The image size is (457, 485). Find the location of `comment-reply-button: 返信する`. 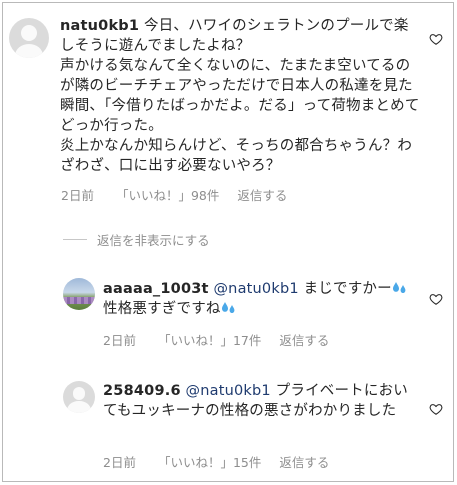

comment-reply-button: 返信する is located at coordinates (262, 195).